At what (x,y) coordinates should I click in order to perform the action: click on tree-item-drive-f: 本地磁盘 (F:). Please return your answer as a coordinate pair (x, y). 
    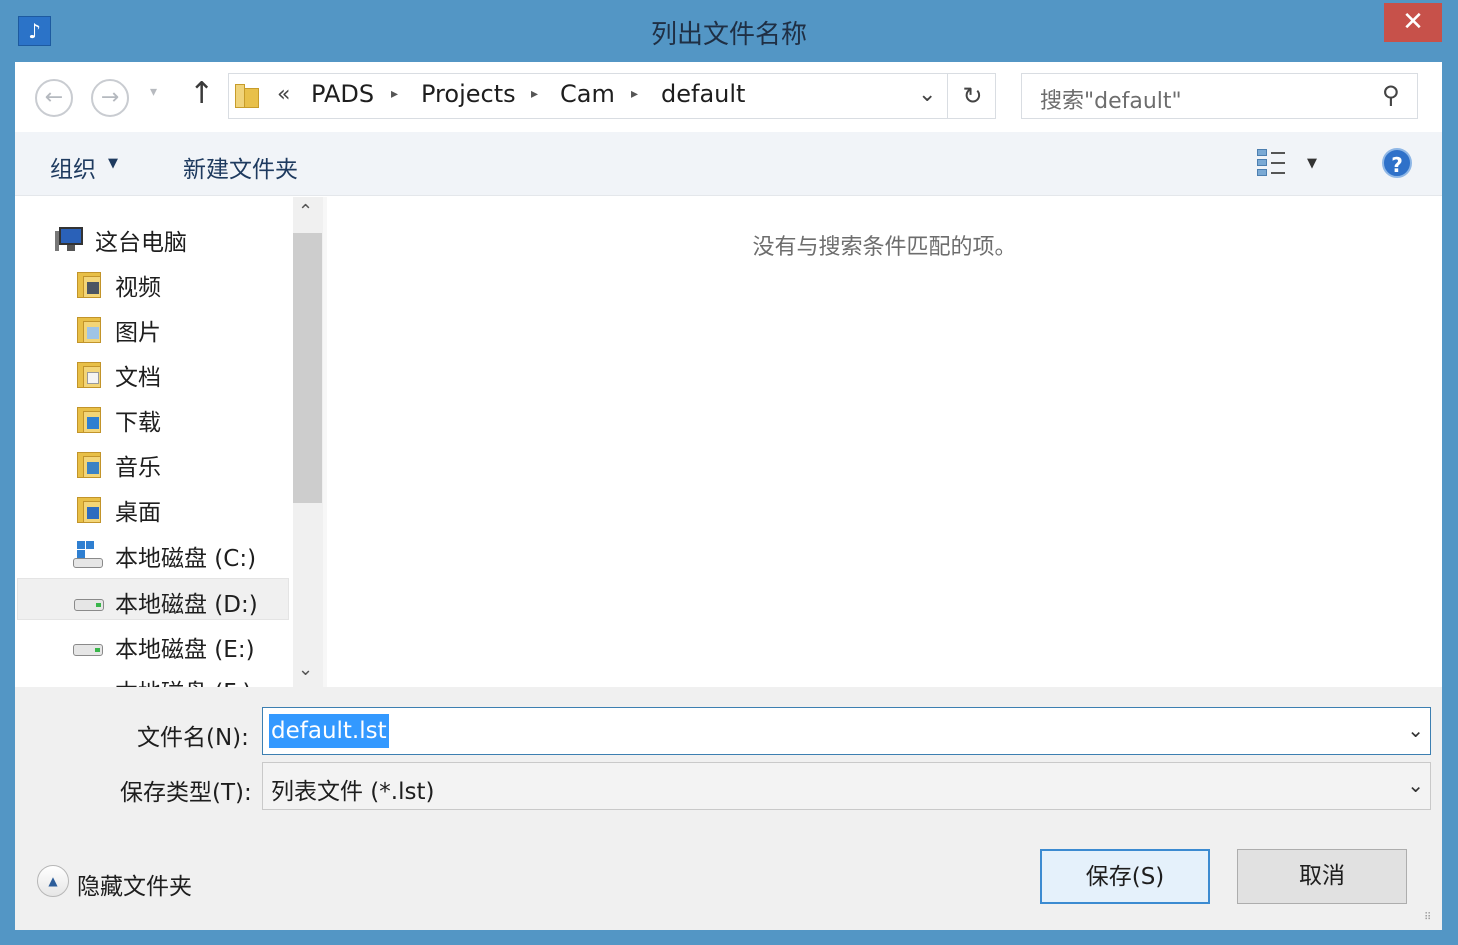
    Looking at the image, I should click on (153, 677).